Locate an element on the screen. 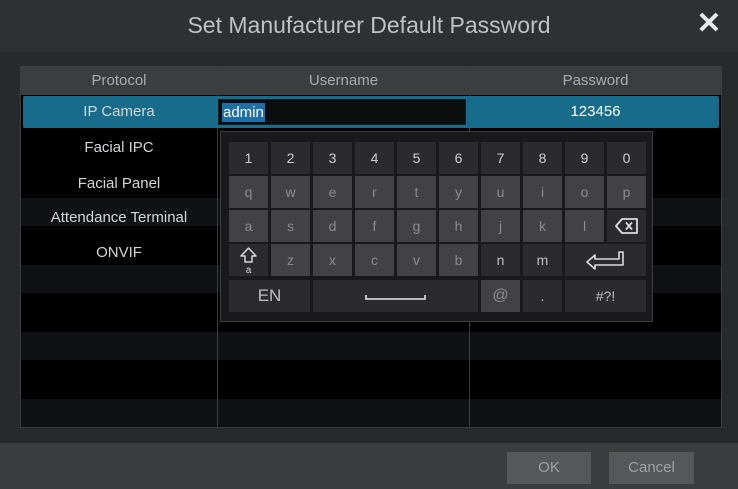 The image size is (738, 489). key-e: e is located at coordinates (332, 192).